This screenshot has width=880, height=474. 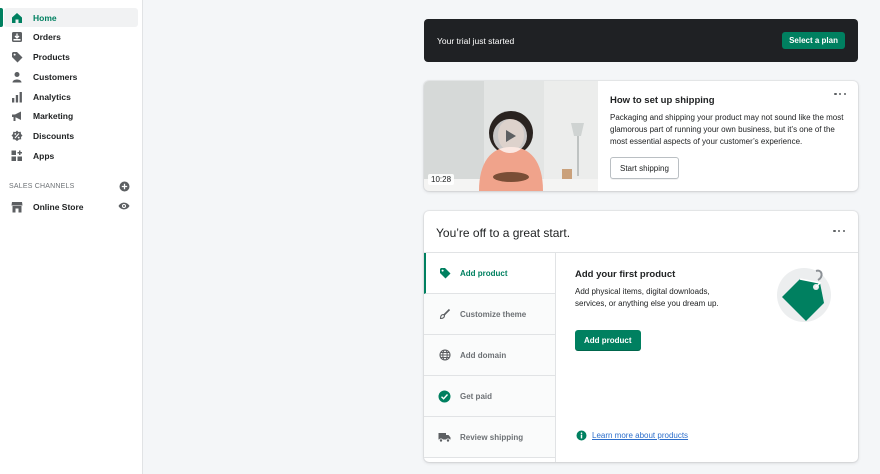 What do you see at coordinates (483, 355) in the screenshot?
I see `tab-label: Add domain` at bounding box center [483, 355].